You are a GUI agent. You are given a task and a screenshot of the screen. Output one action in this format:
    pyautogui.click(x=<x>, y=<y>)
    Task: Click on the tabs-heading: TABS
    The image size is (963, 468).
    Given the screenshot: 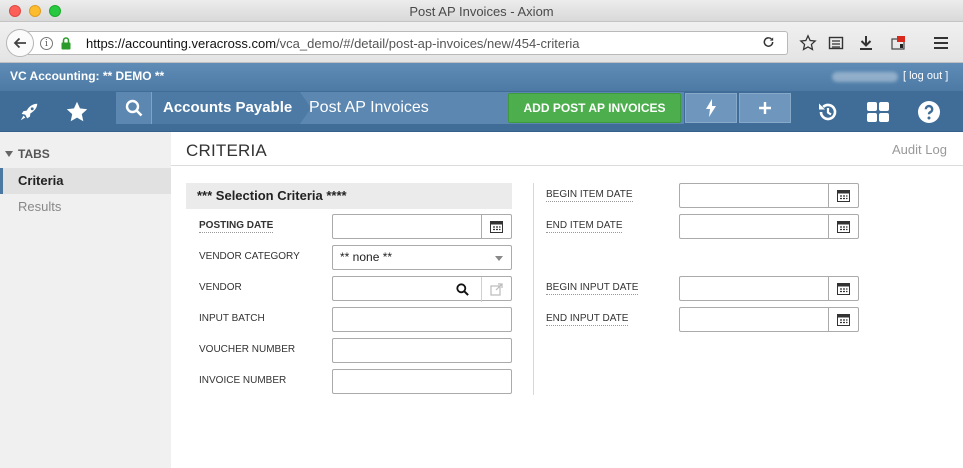 What is the action you would take?
    pyautogui.click(x=27, y=154)
    